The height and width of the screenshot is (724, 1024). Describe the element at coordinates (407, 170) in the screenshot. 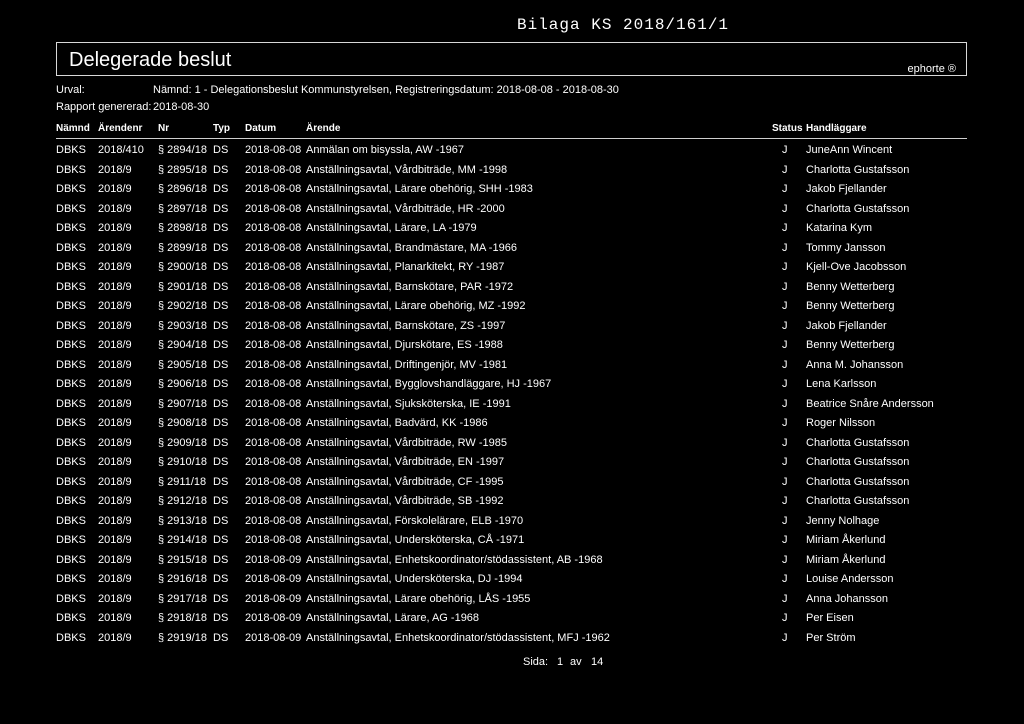

I see `cell-arende: Anställningsavtal, Vårdbiträde, MM -1998` at that location.